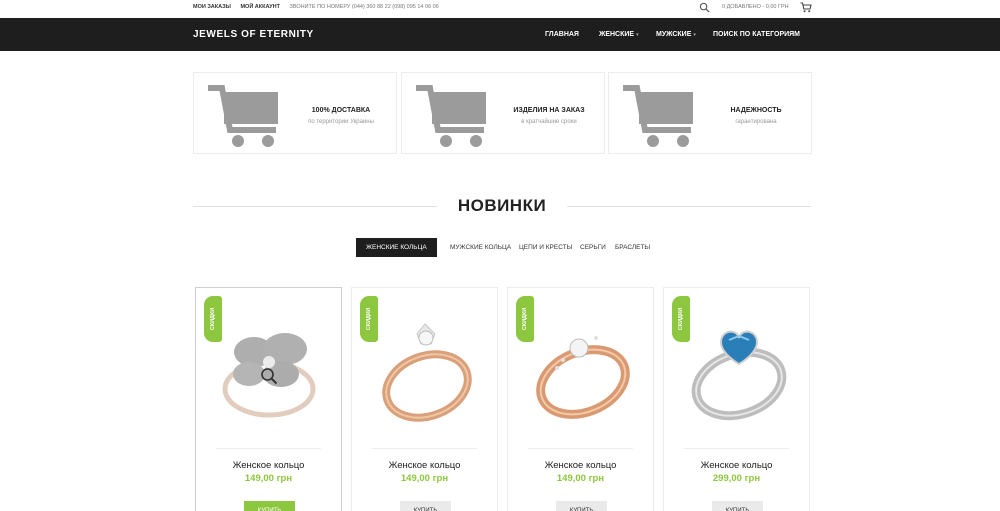  What do you see at coordinates (480, 247) in the screenshot?
I see `tab-mens-rings: МУЖСКИЕ КОЛЬЦА` at bounding box center [480, 247].